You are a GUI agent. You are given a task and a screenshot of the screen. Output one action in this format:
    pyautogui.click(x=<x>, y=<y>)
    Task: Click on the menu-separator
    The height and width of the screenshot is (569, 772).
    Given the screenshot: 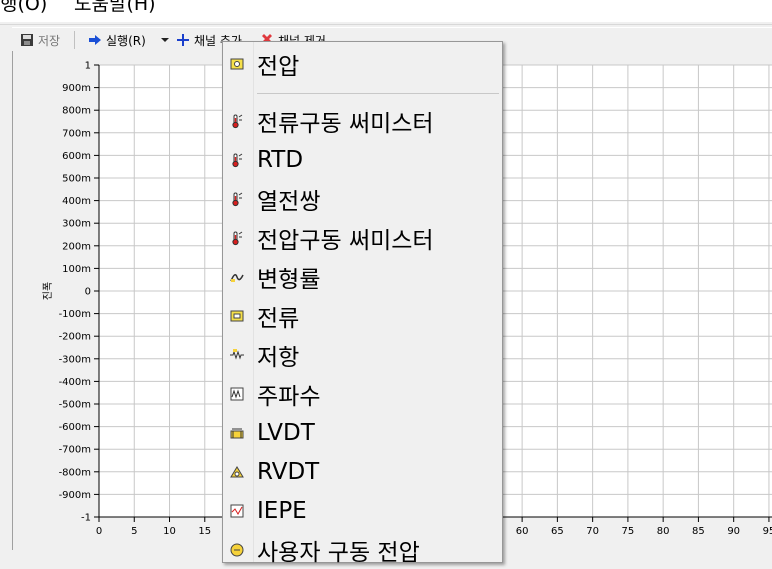 What is the action you would take?
    pyautogui.click(x=378, y=93)
    